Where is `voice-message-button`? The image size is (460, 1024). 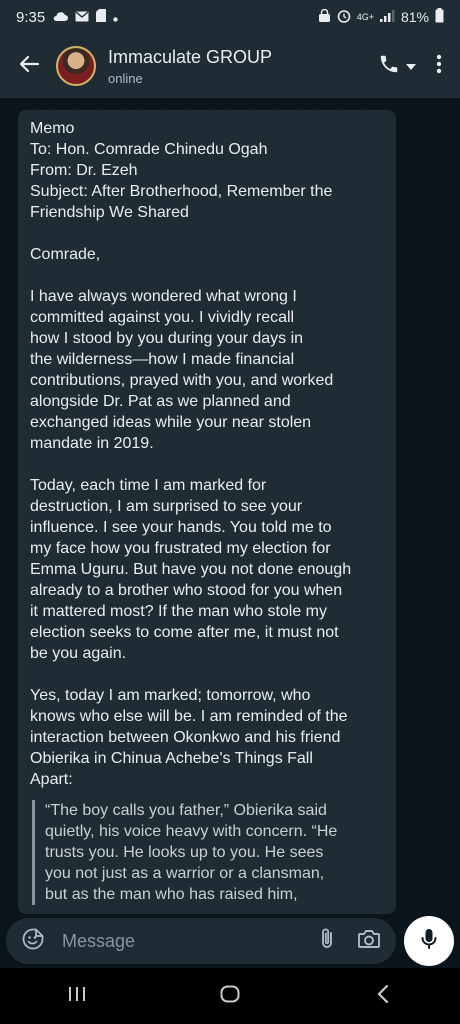
voice-message-button is located at coordinates (429, 941).